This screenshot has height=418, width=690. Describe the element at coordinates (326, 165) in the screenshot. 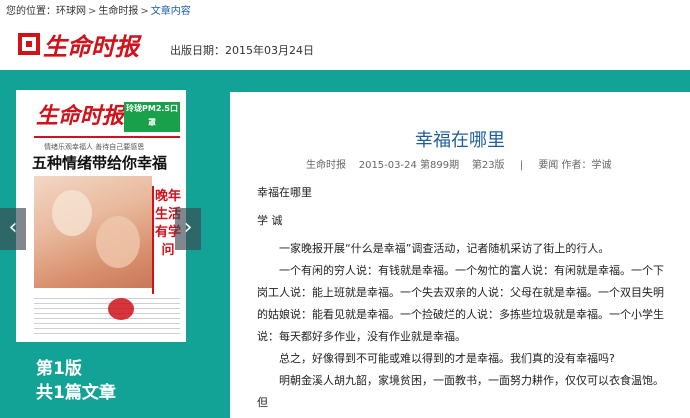

I see `meta-source: 生命时报` at that location.